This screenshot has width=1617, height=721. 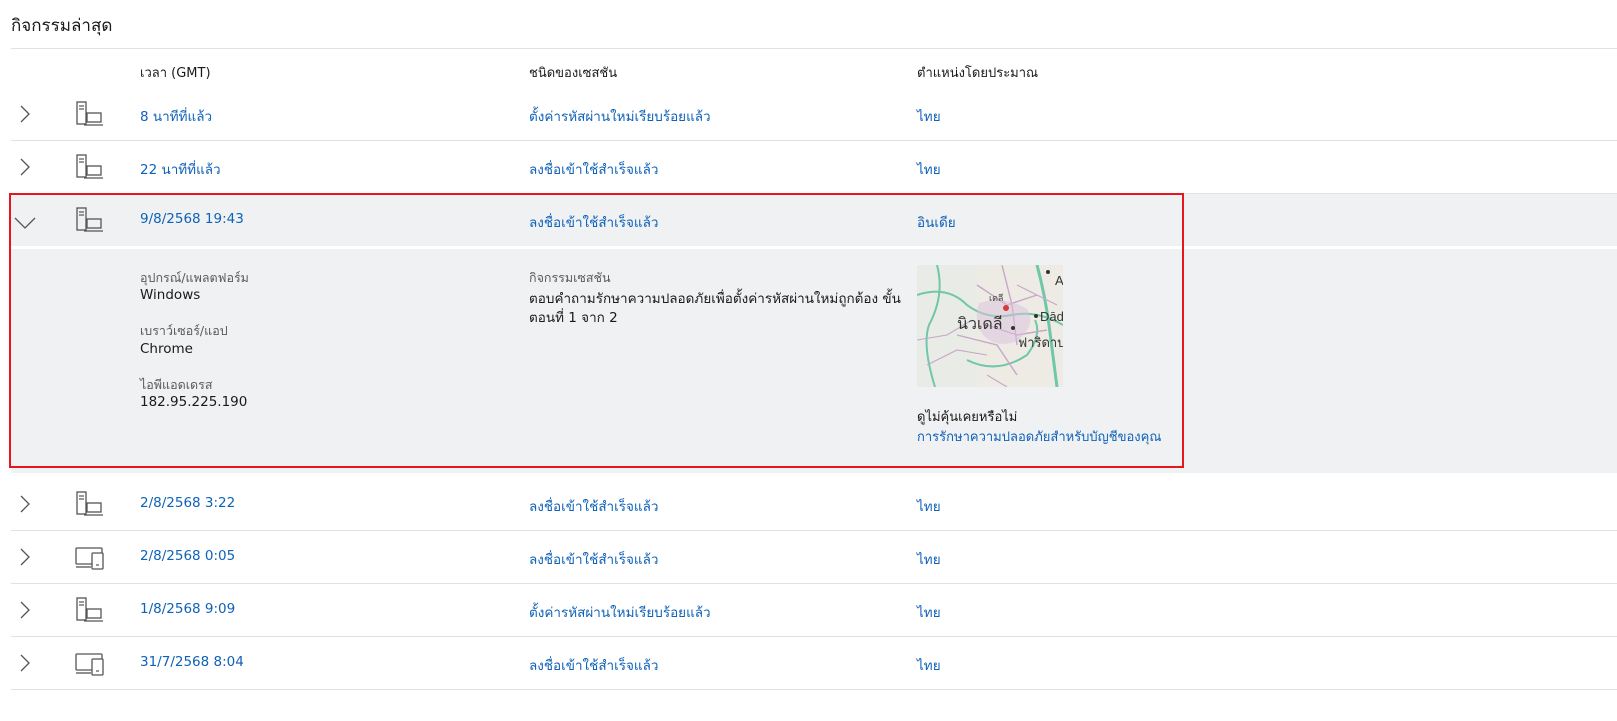 I want to click on divider, so click(x=814, y=48).